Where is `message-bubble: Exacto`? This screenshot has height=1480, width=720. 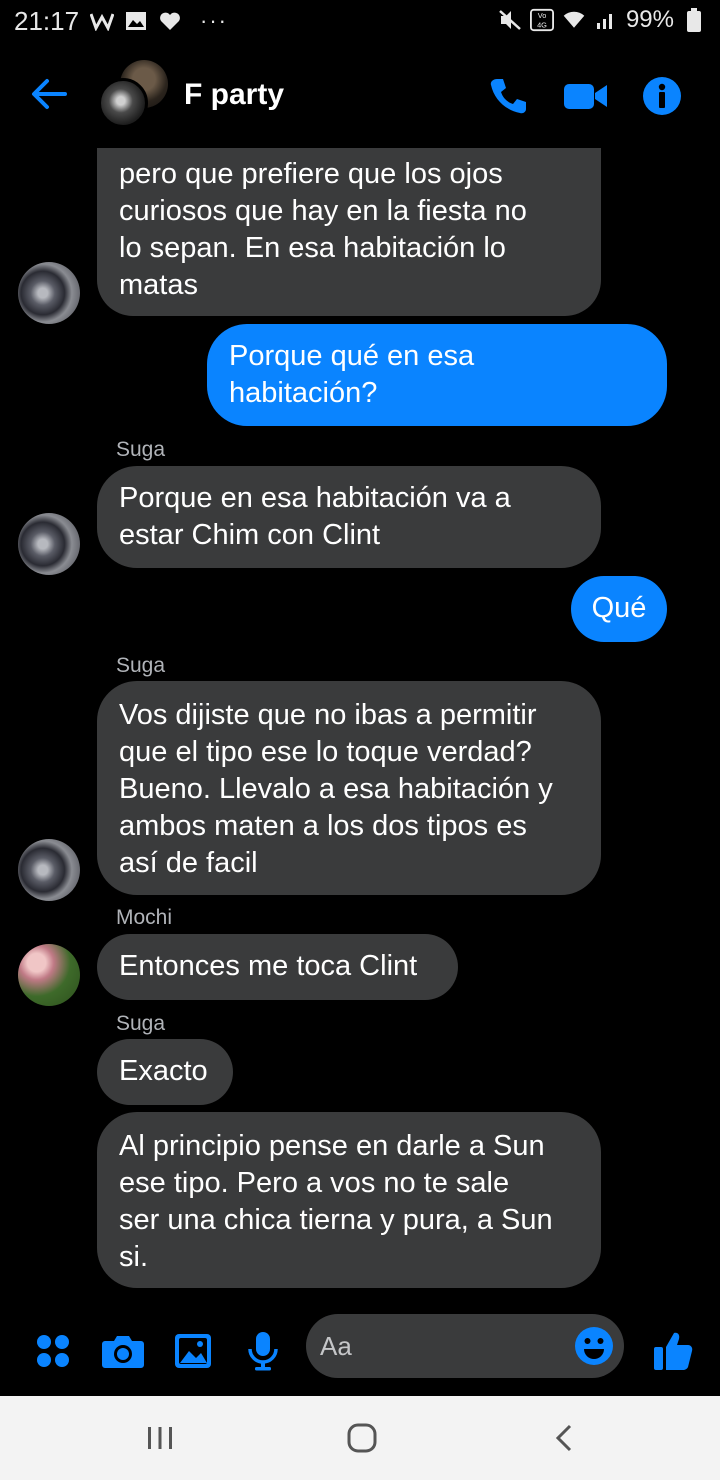
message-bubble: Exacto is located at coordinates (165, 1072).